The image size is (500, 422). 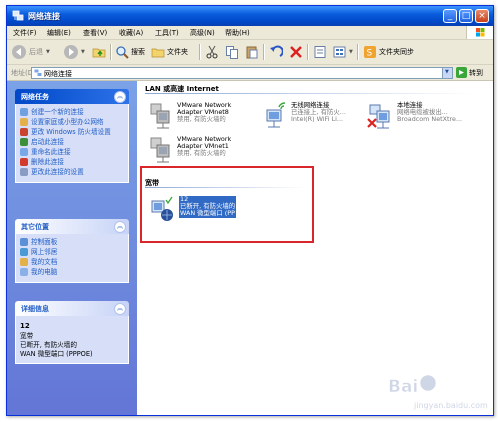 I want to click on highlight-annotation-box, so click(x=227, y=204).